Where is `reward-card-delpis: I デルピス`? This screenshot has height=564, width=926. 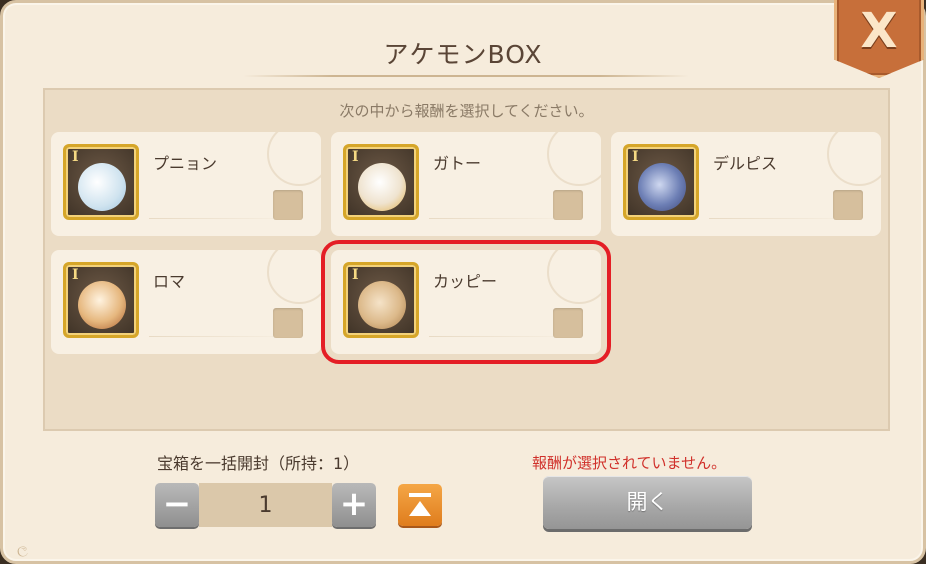 reward-card-delpis: I デルピス is located at coordinates (746, 184).